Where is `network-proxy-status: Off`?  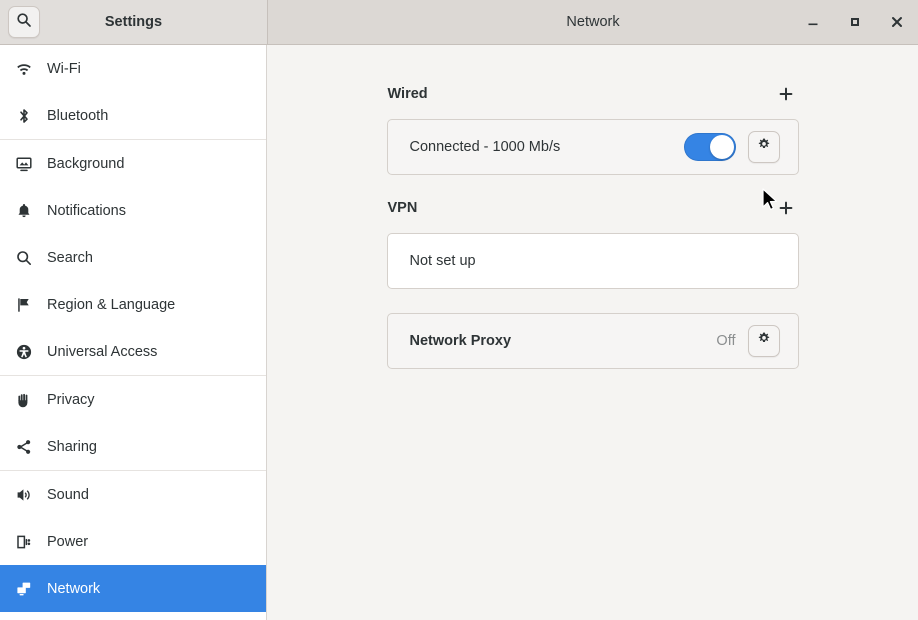 network-proxy-status: Off is located at coordinates (726, 341).